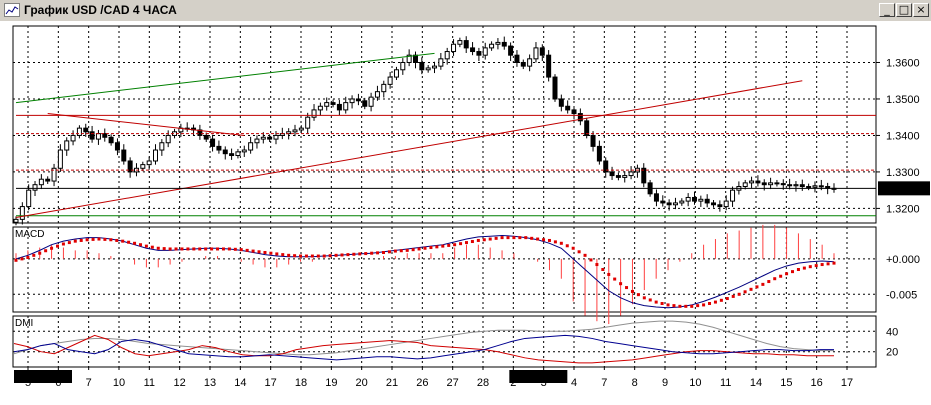 This screenshot has width=931, height=405. Describe the element at coordinates (240, 383) in the screenshot. I see `x-tick-label: 14` at that location.